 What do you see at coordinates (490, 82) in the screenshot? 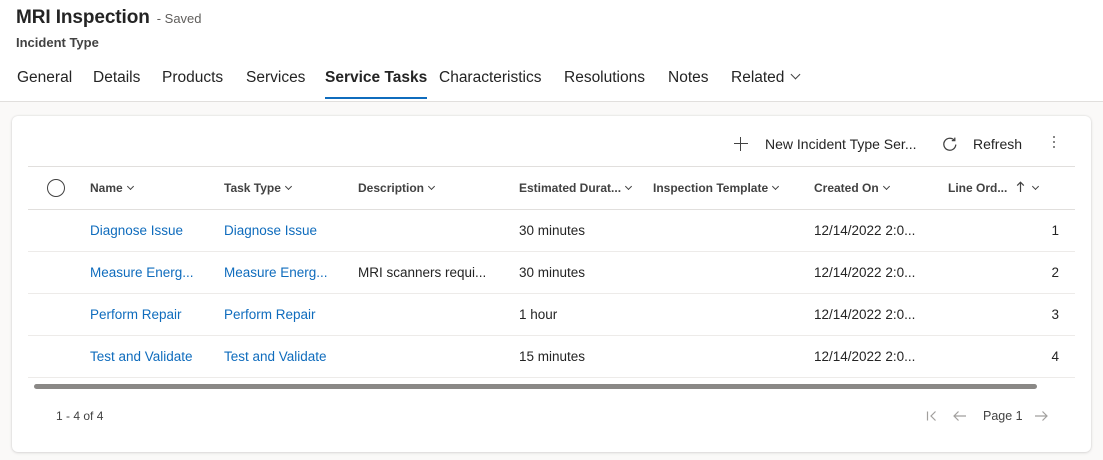
I see `tab-characteristics: Characteristics` at bounding box center [490, 82].